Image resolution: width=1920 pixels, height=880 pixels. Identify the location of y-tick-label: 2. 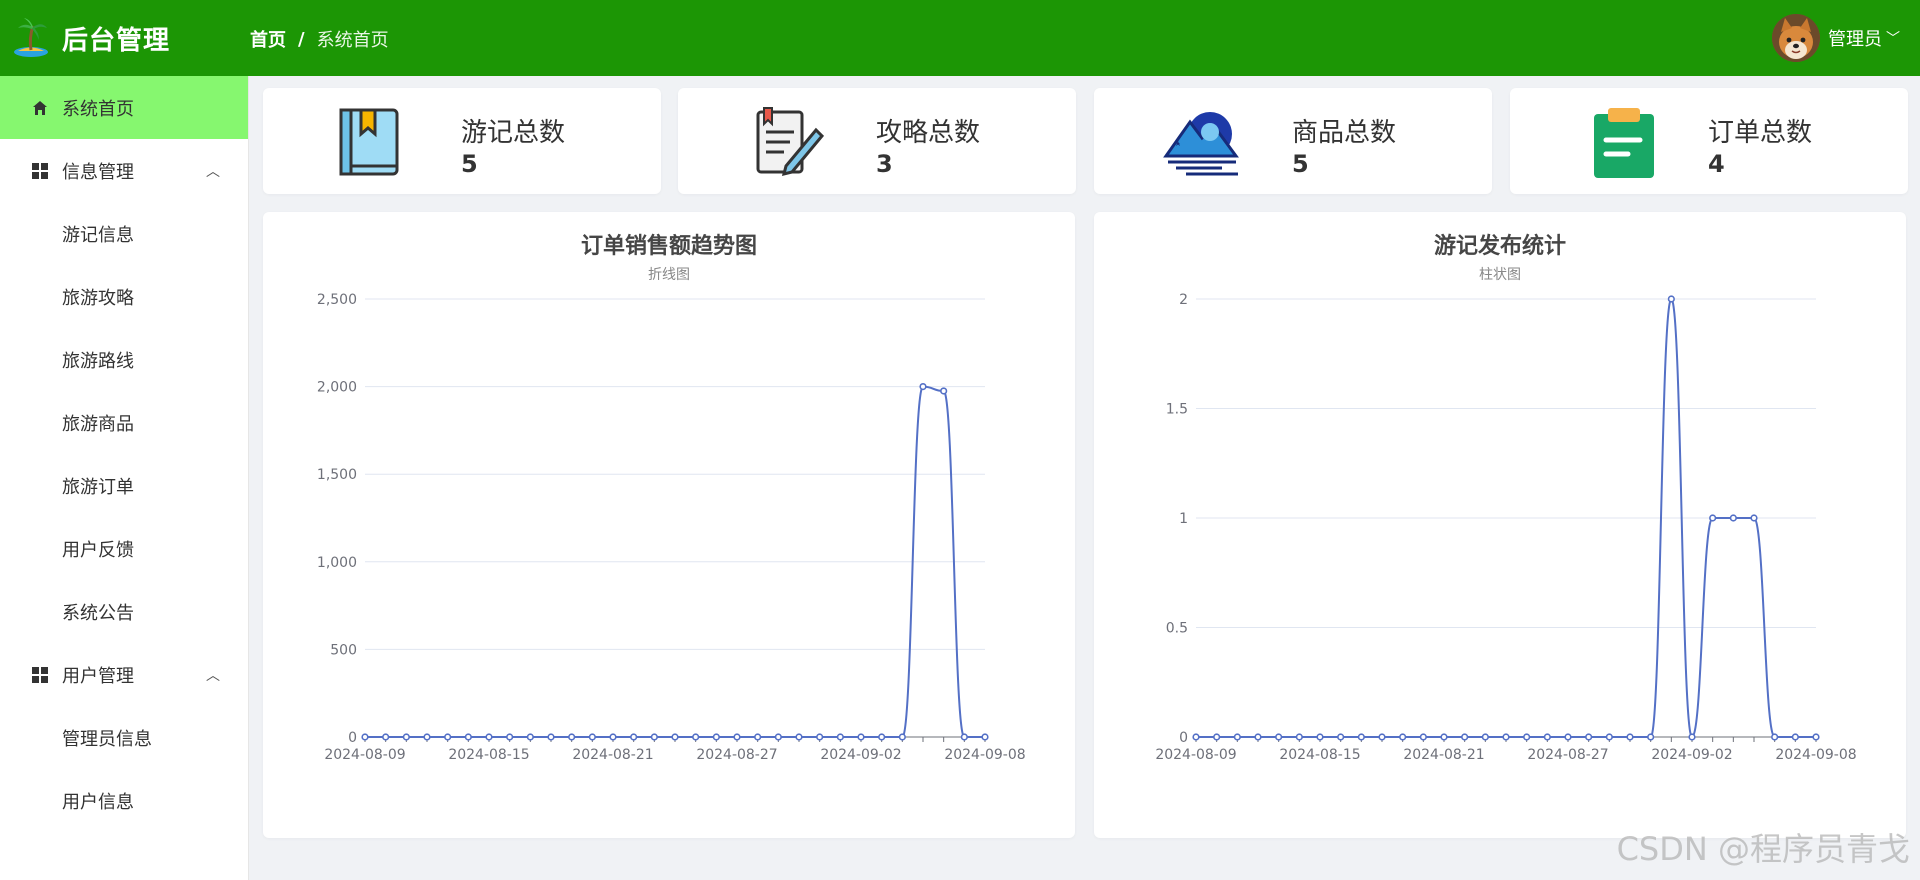
(1183, 300).